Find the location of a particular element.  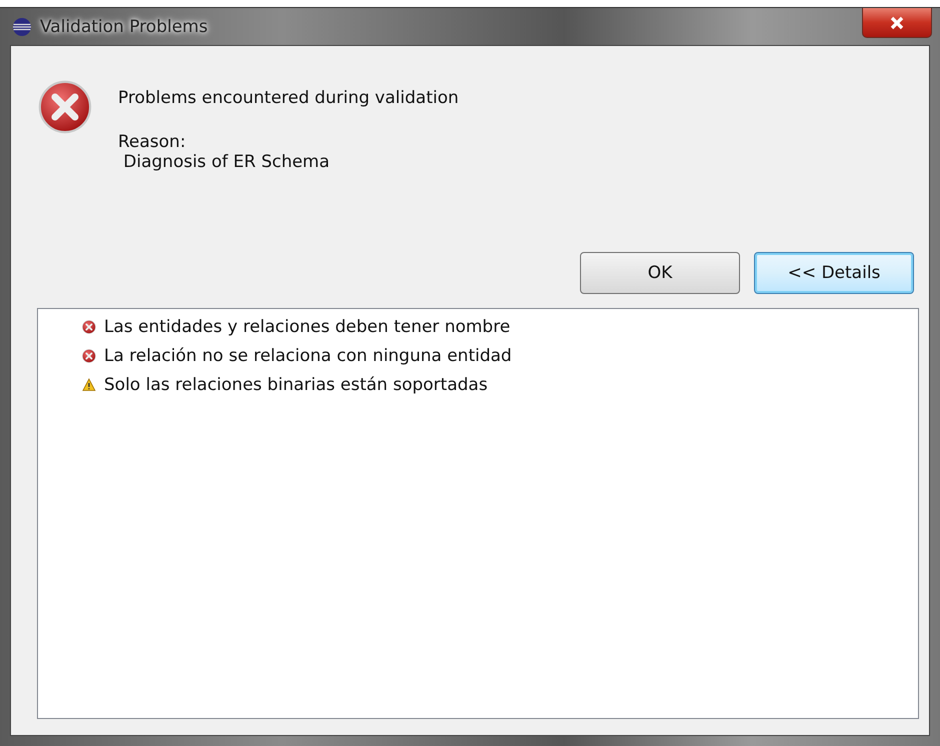

problem-text: Solo las relaciones binarias están soportadas is located at coordinates (296, 385).